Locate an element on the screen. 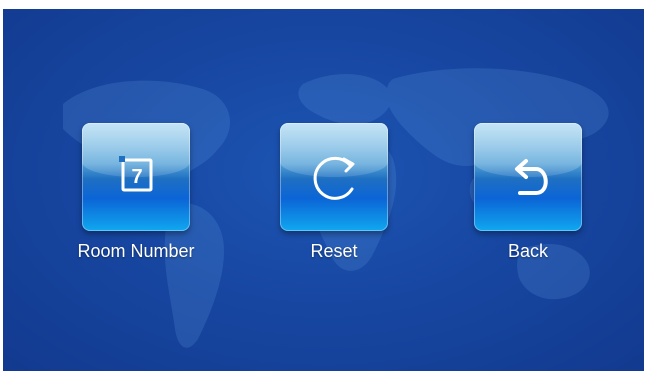 The height and width of the screenshot is (374, 647). room-number-button: 7 is located at coordinates (136, 177).